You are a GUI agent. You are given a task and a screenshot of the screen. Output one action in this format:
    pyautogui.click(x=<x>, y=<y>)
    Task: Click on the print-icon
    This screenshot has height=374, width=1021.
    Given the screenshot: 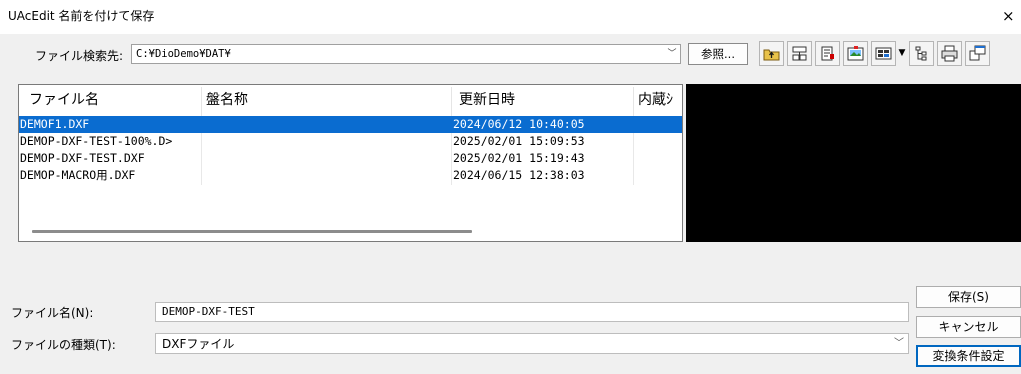 What is the action you would take?
    pyautogui.click(x=949, y=53)
    